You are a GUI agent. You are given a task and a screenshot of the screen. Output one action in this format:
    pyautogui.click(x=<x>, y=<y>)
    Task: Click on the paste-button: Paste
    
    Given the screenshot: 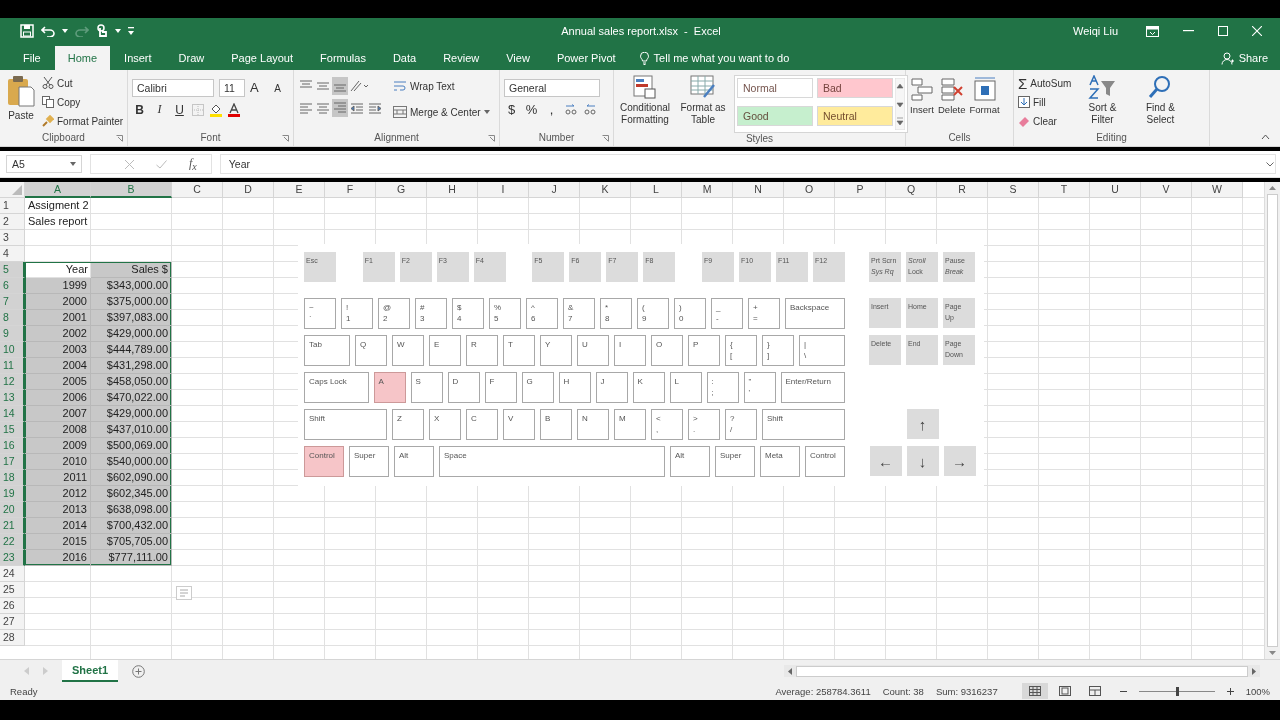 What is the action you would take?
    pyautogui.click(x=21, y=98)
    